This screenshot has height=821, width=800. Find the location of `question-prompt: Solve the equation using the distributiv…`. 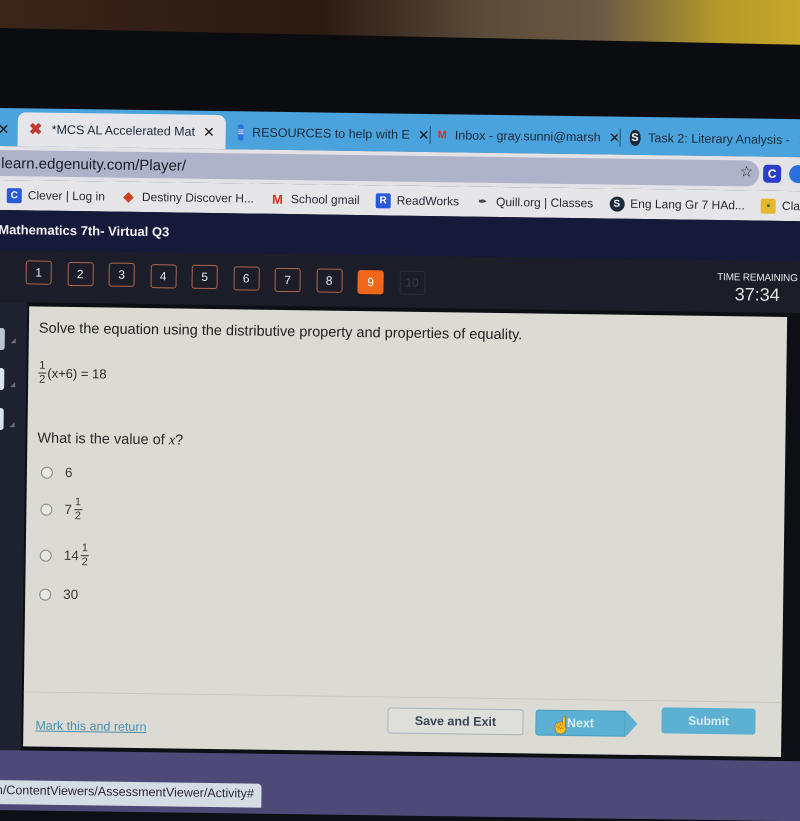

question-prompt: Solve the equation using the distributiv… is located at coordinates (280, 332).